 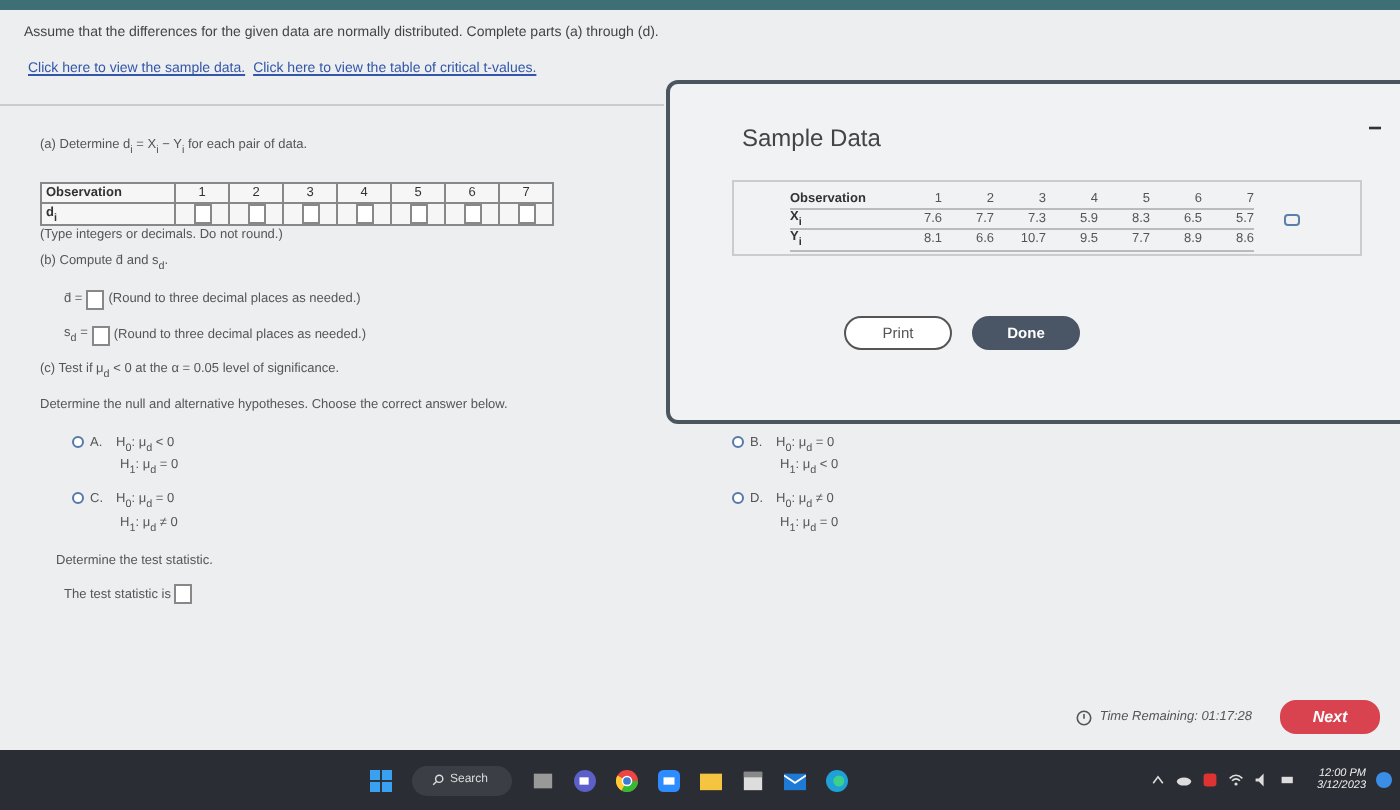 What do you see at coordinates (1374, 128) in the screenshot?
I see `minimize-button: −` at bounding box center [1374, 128].